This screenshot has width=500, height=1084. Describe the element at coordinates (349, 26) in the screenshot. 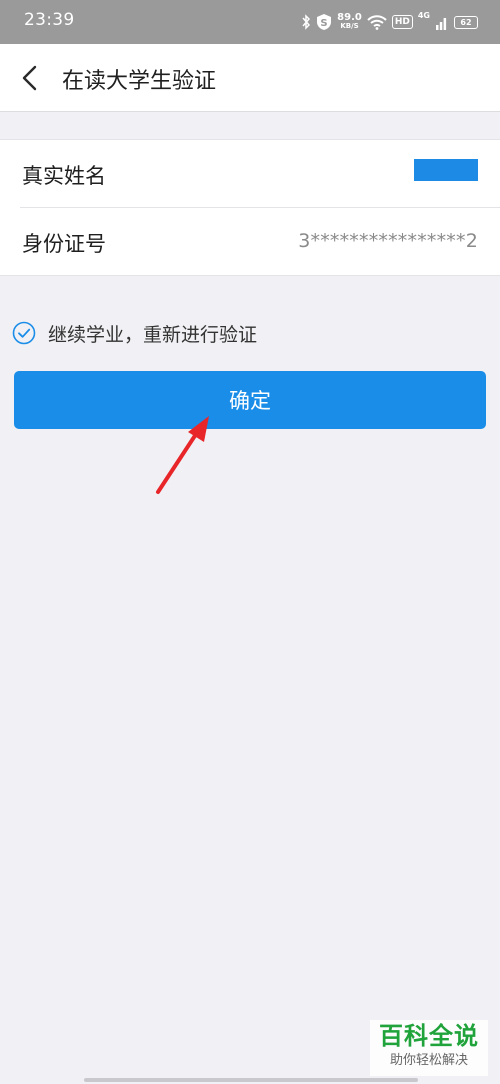

I see `network-speed-unit: KB/S` at that location.